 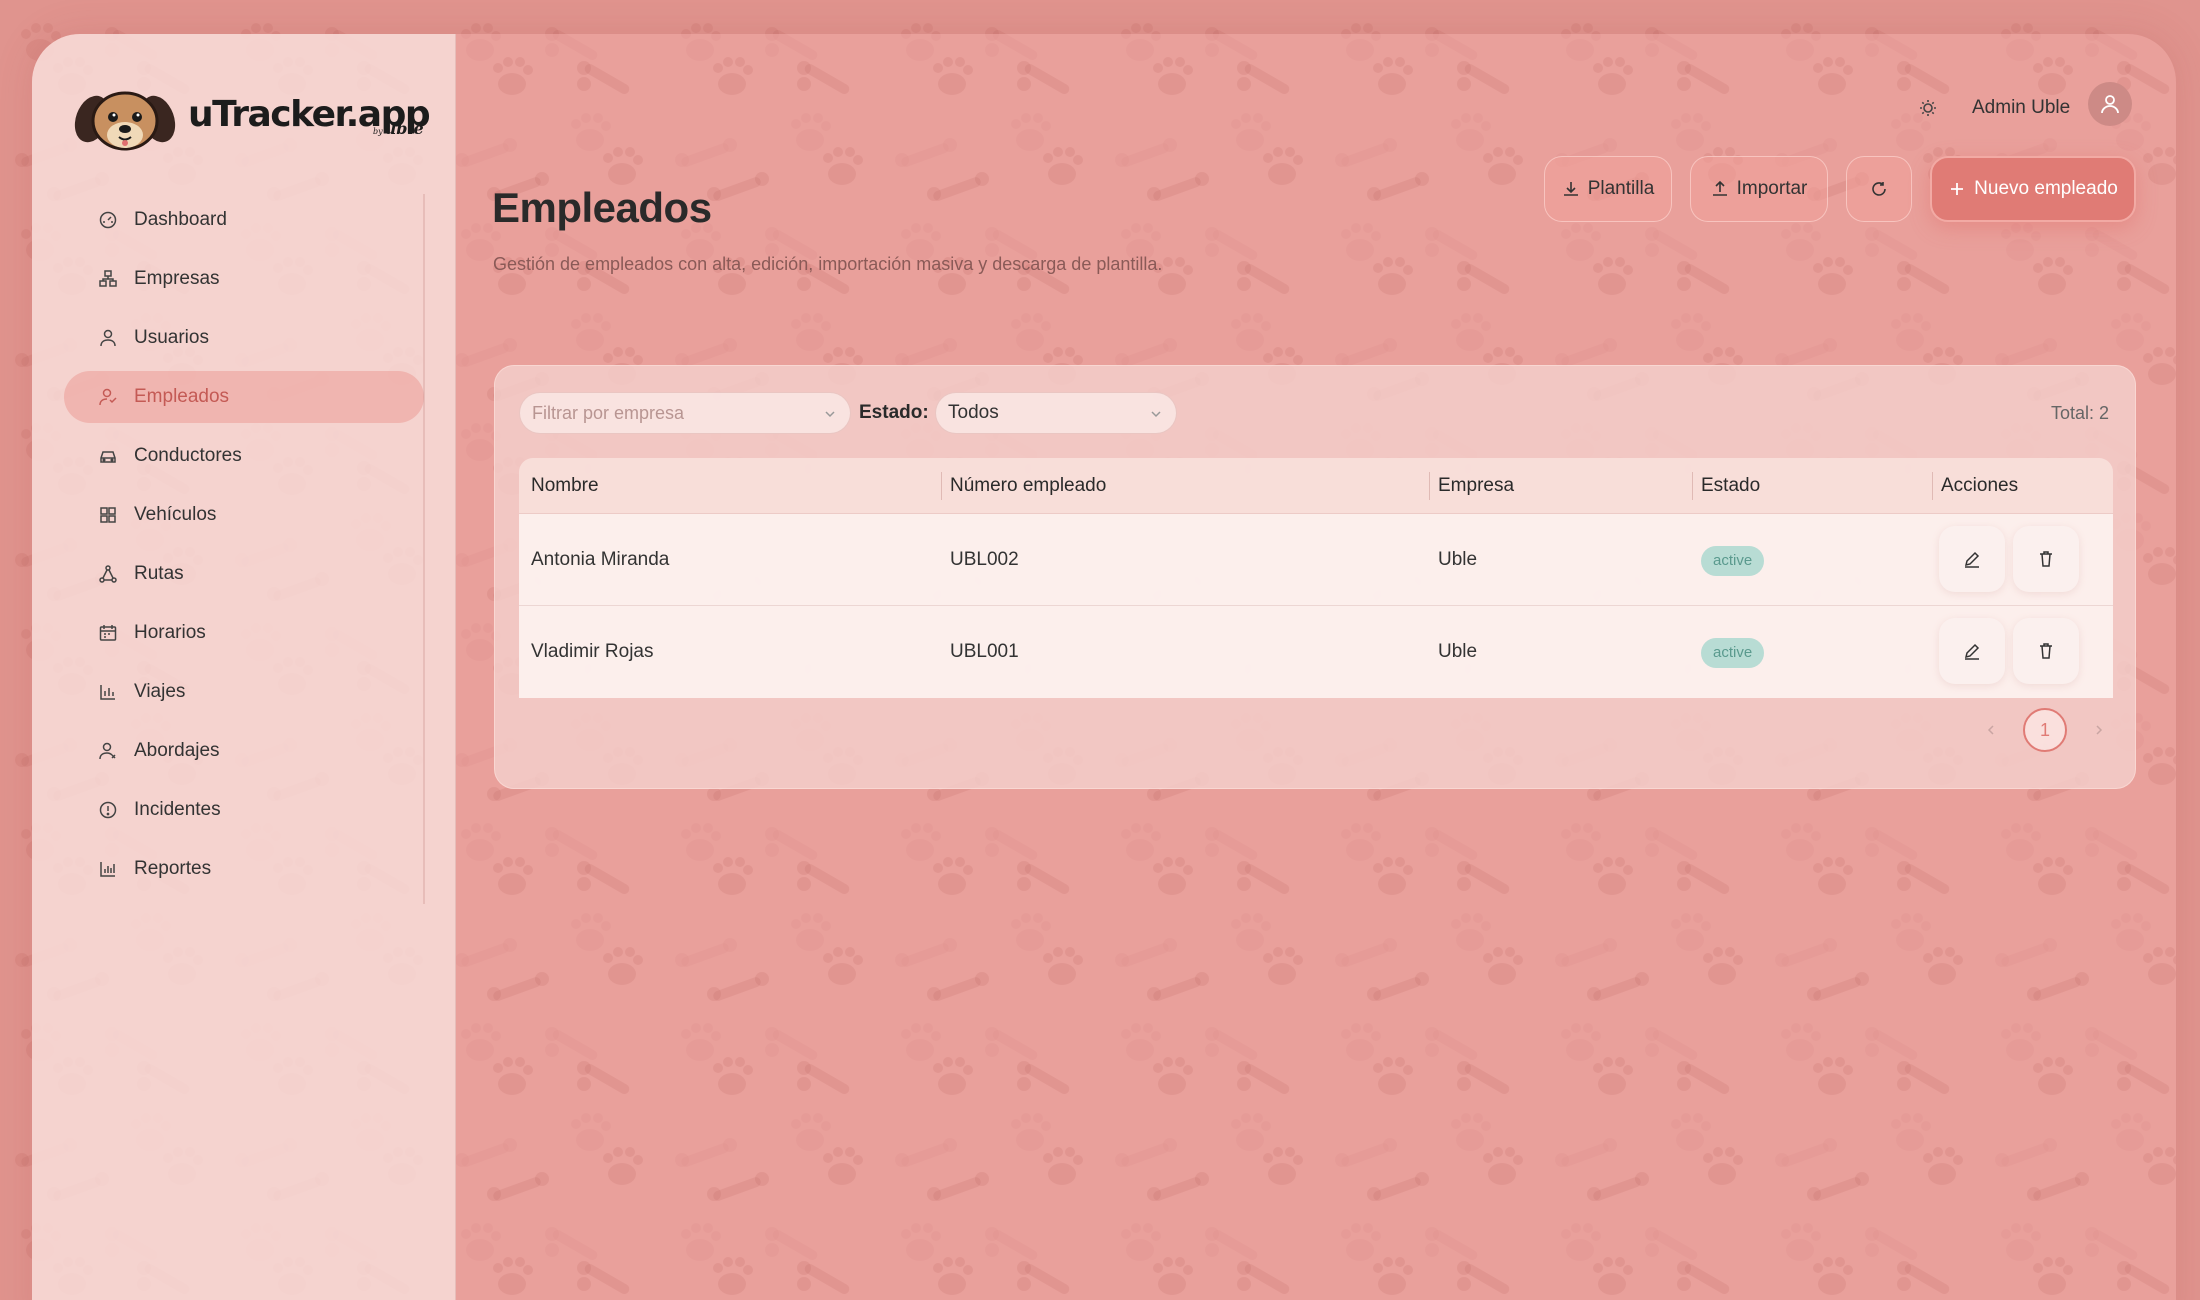 I want to click on admin-user-name: Admin Uble, so click(x=2021, y=108).